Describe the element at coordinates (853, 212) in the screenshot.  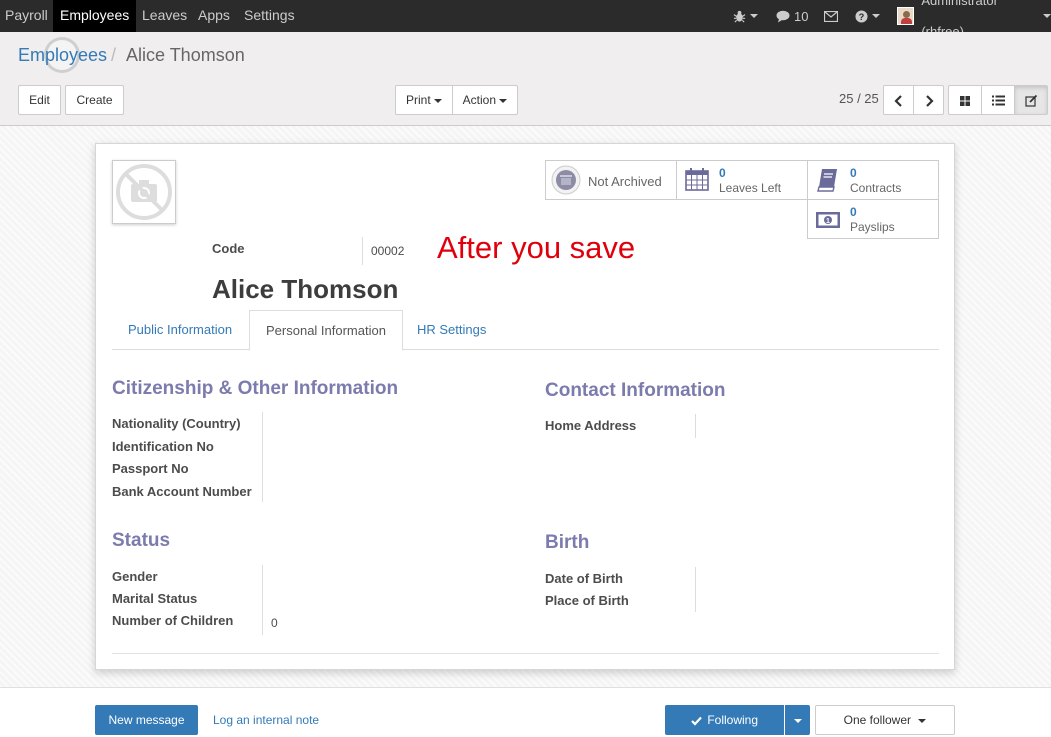
I see `payslips-count: 0` at that location.